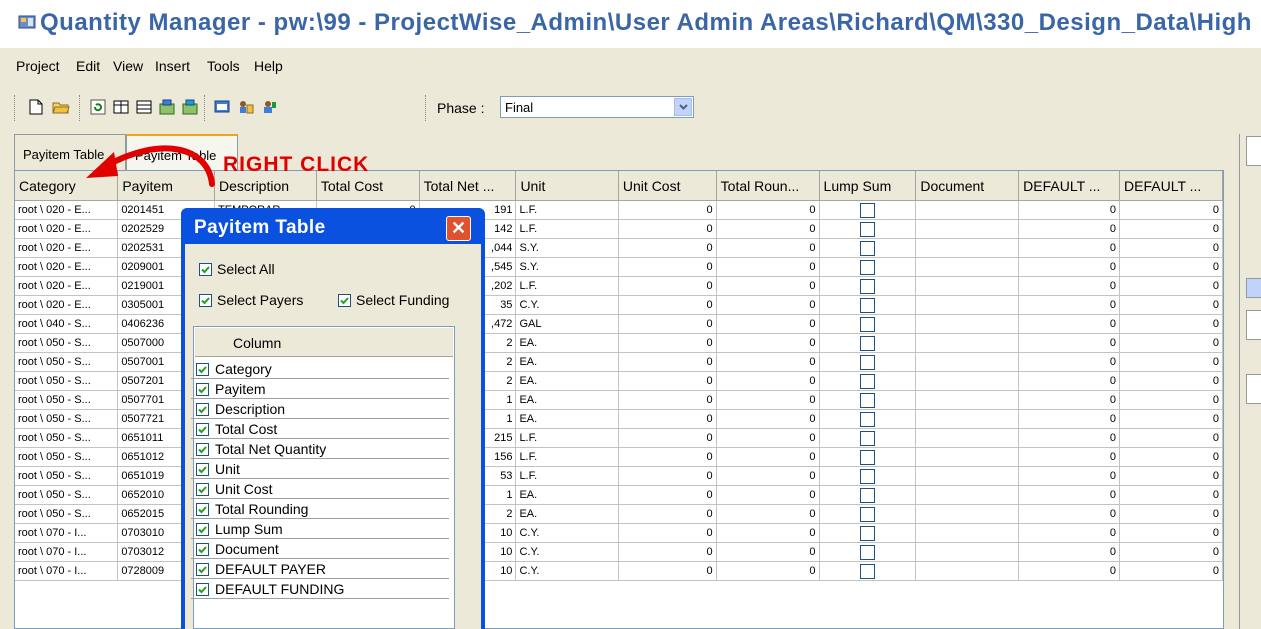 The height and width of the screenshot is (629, 1261). I want to click on table-icon, so click(121, 107).